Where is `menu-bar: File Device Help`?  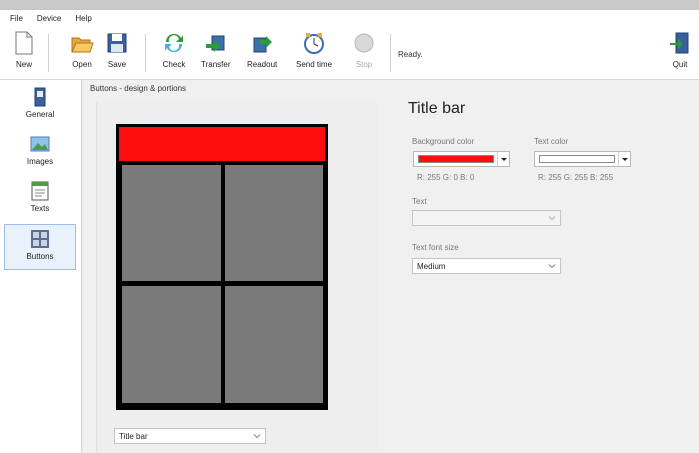 menu-bar: File Device Help is located at coordinates (349, 18).